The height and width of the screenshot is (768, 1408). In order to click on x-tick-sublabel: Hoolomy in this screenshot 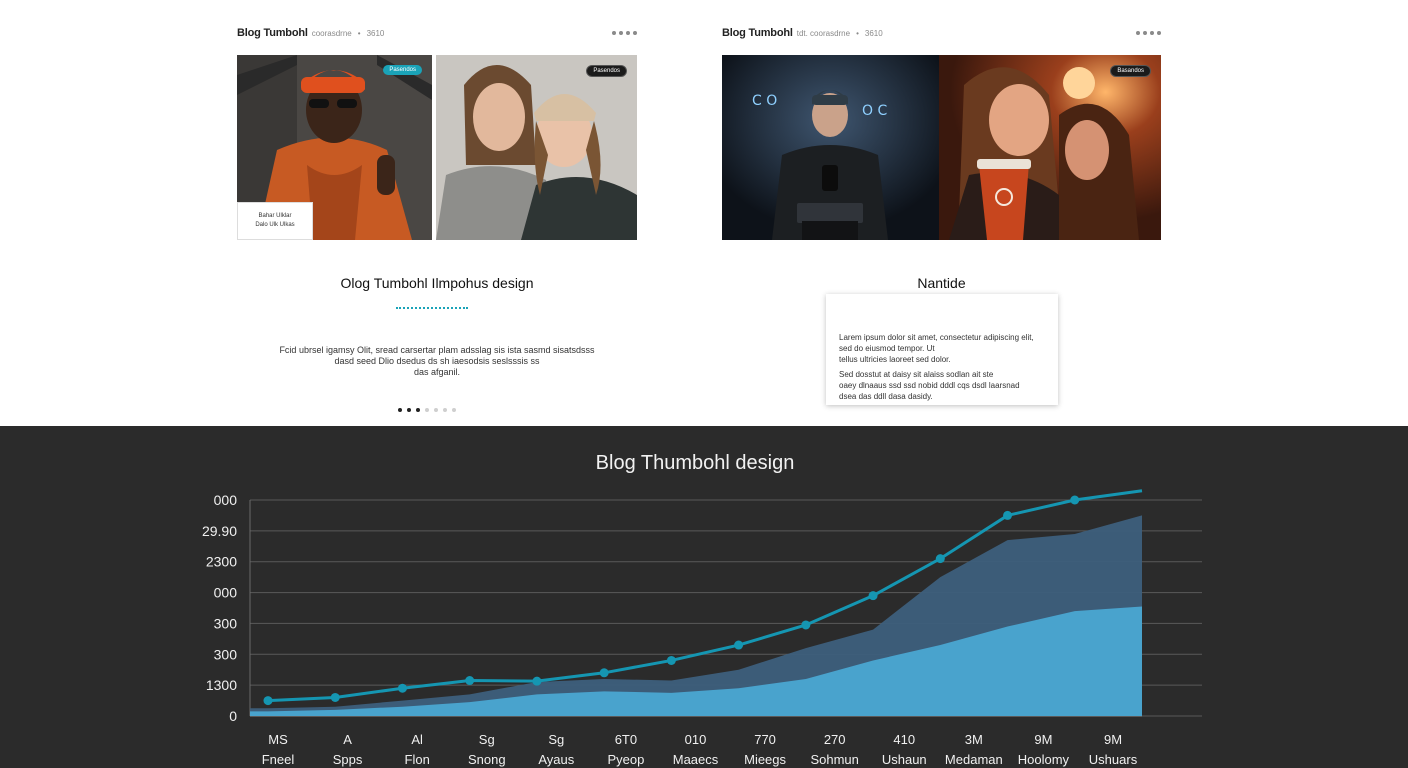, I will do `click(1044, 759)`.